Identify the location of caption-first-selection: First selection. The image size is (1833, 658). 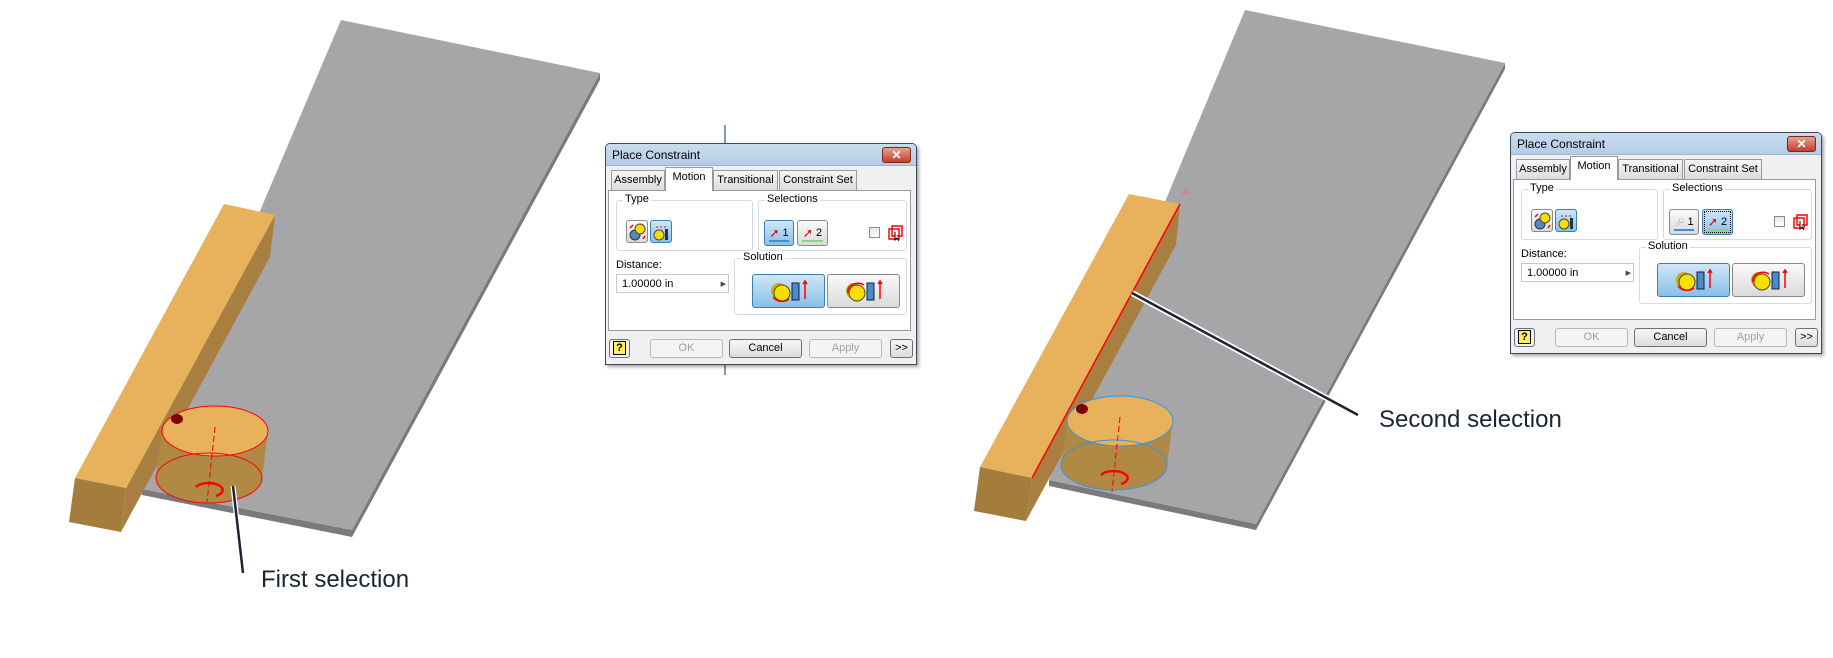
(335, 579).